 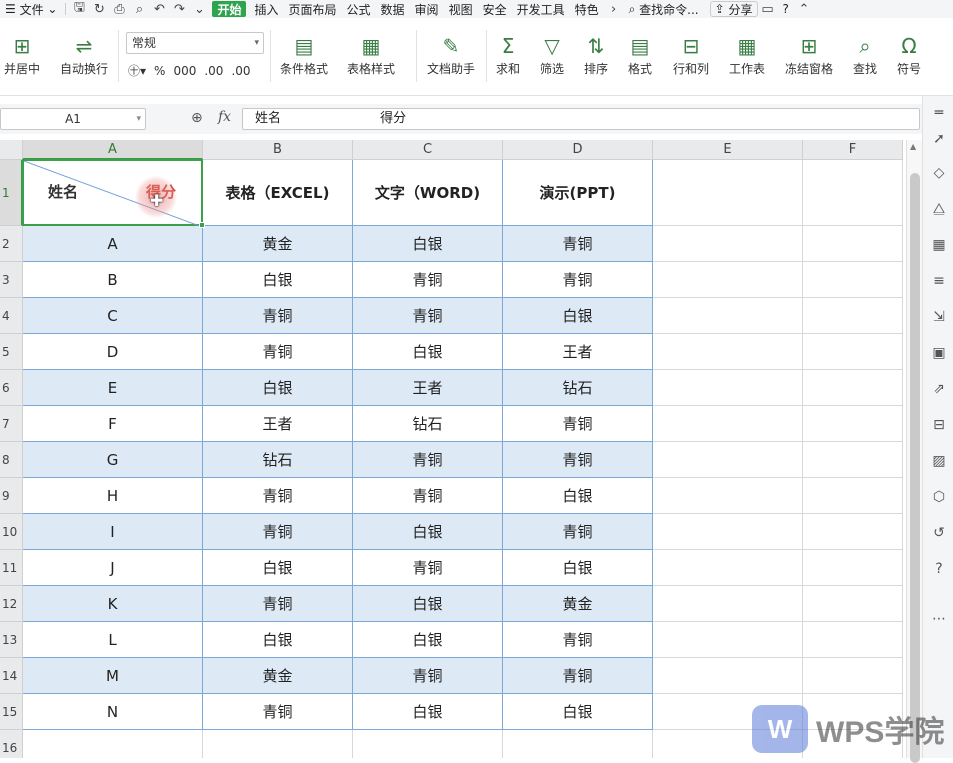 What do you see at coordinates (240, 71) in the screenshot?
I see `decrease-decimal-button: .00` at bounding box center [240, 71].